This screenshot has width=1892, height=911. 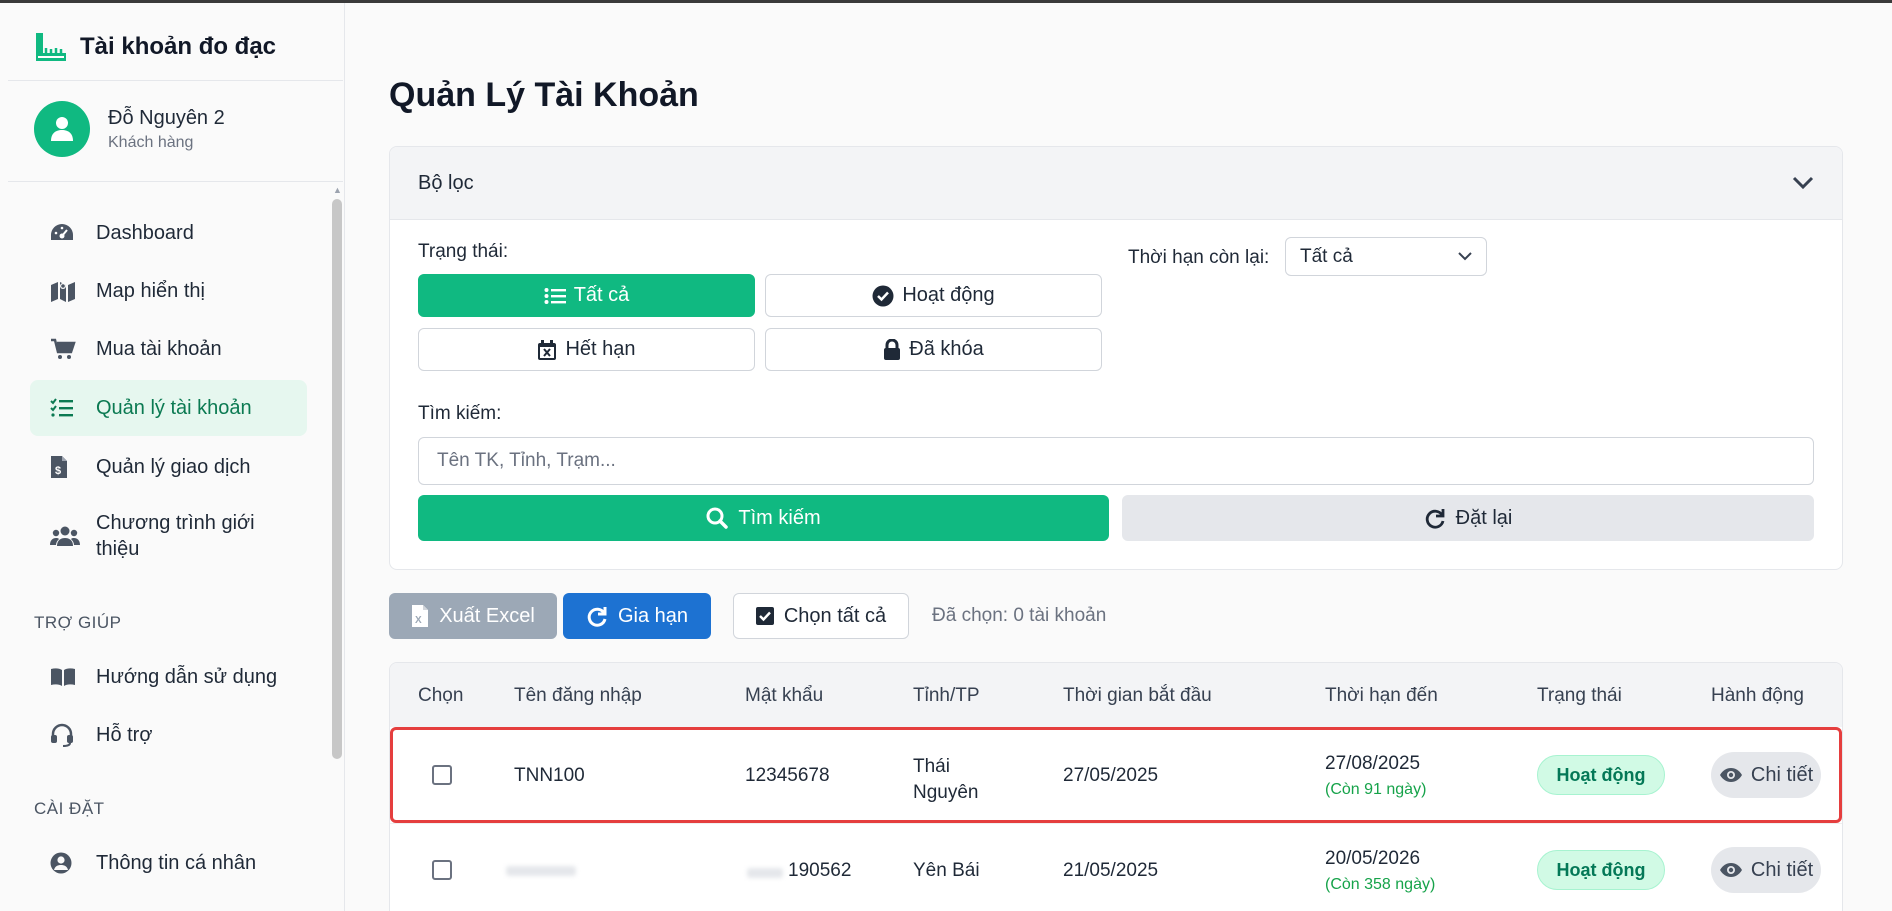 I want to click on password-cell: 12345678, so click(x=787, y=775).